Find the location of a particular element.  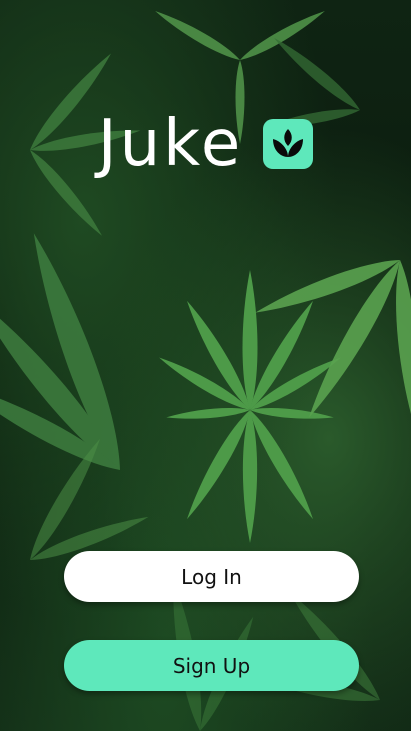

app-name: Juke is located at coordinates (170, 144).